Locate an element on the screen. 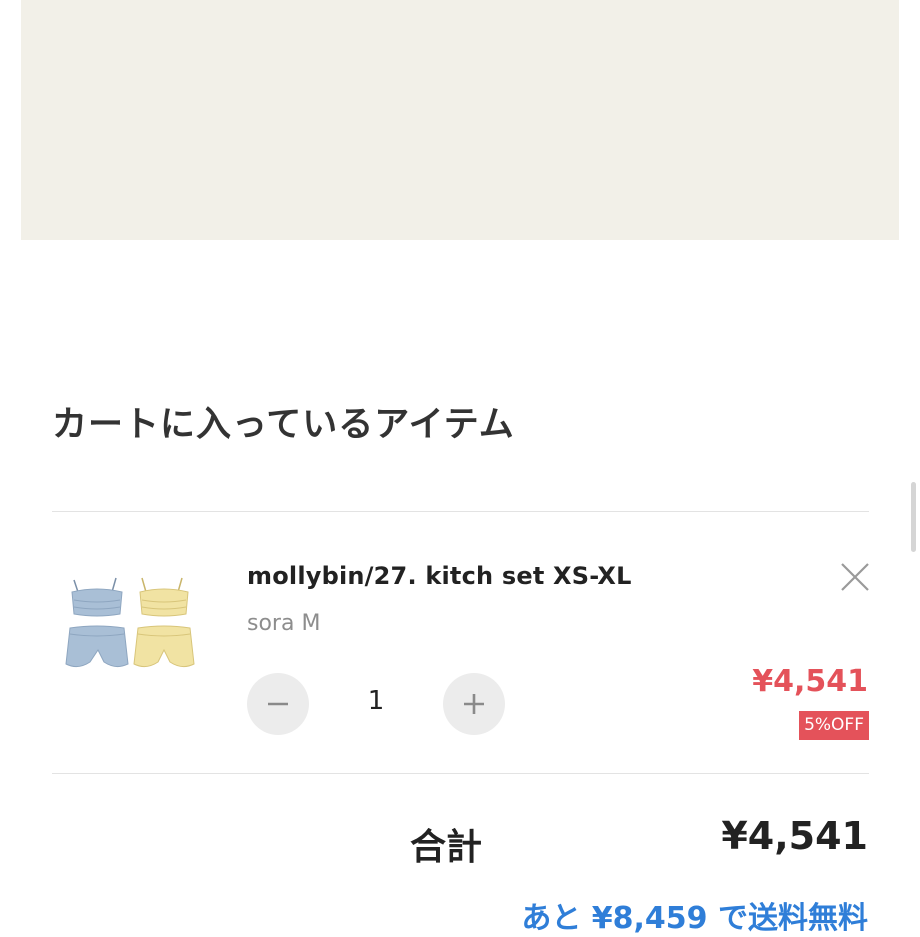 The image size is (920, 937). quantity-value: 1 is located at coordinates (376, 701).